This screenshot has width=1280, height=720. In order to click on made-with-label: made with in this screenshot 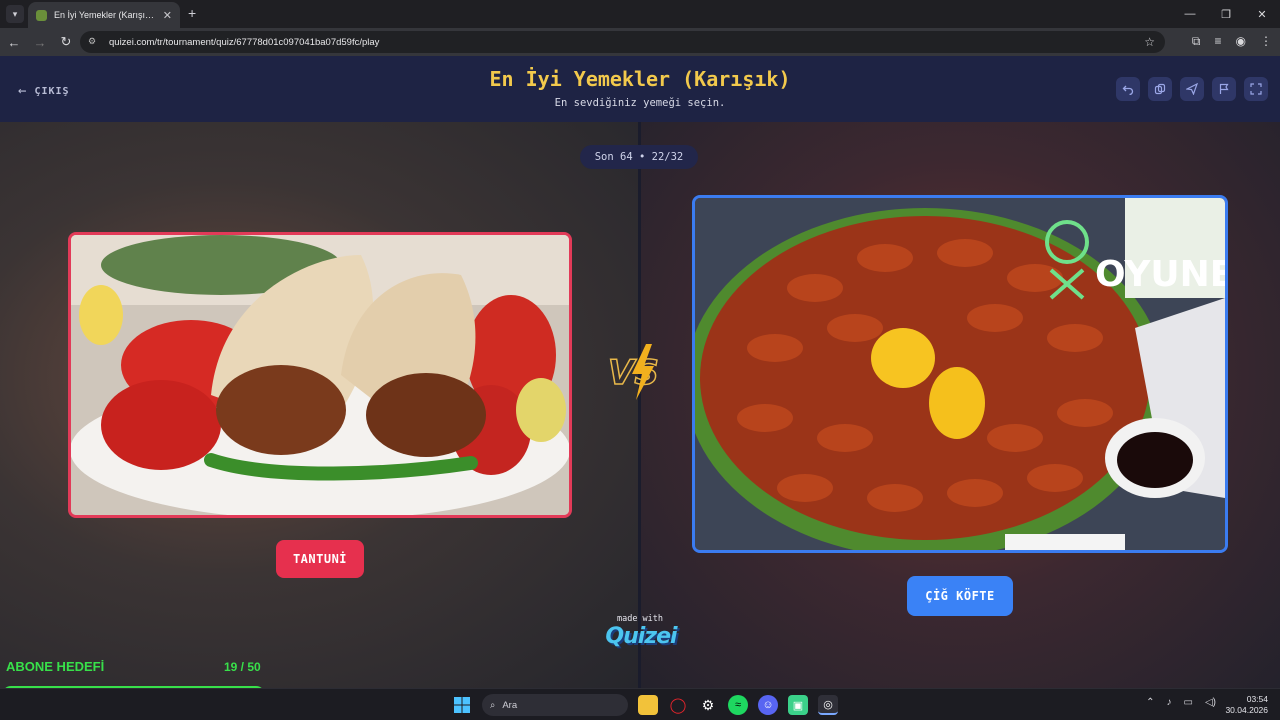, I will do `click(640, 619)`.